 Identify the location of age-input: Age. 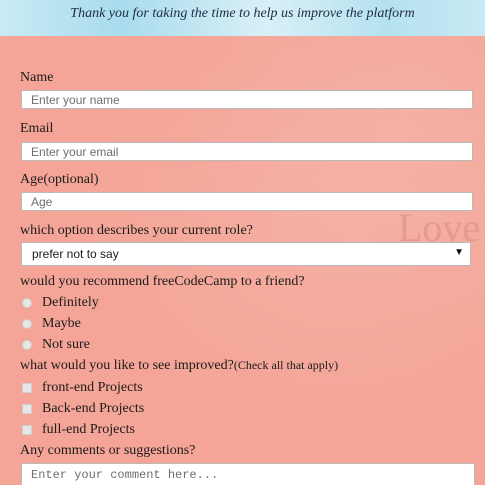
(247, 201).